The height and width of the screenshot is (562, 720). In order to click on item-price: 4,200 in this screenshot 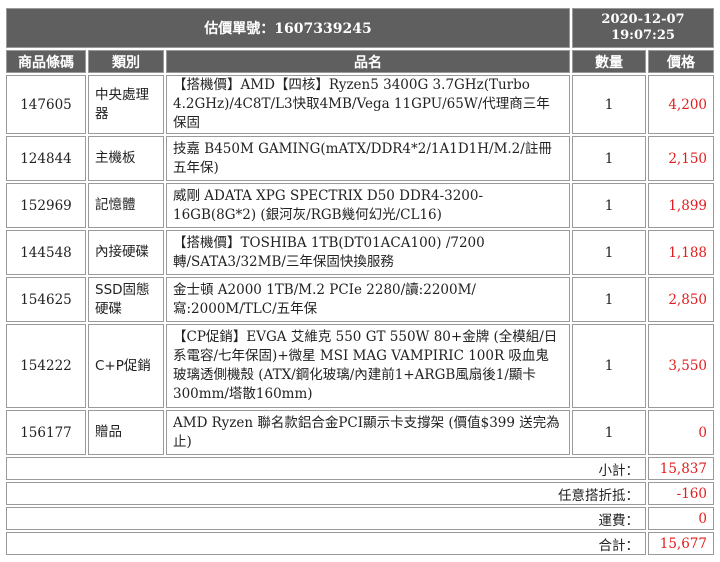, I will do `click(681, 104)`.